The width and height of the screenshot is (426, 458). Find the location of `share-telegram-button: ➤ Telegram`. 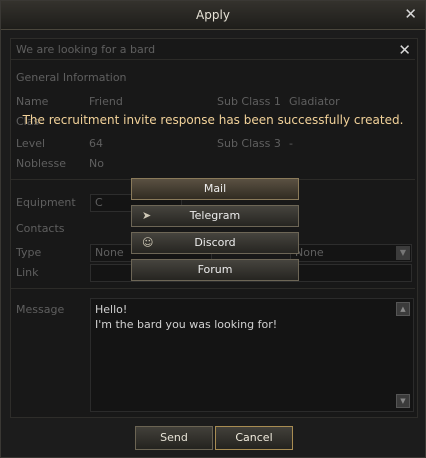

share-telegram-button: ➤ Telegram is located at coordinates (215, 216).